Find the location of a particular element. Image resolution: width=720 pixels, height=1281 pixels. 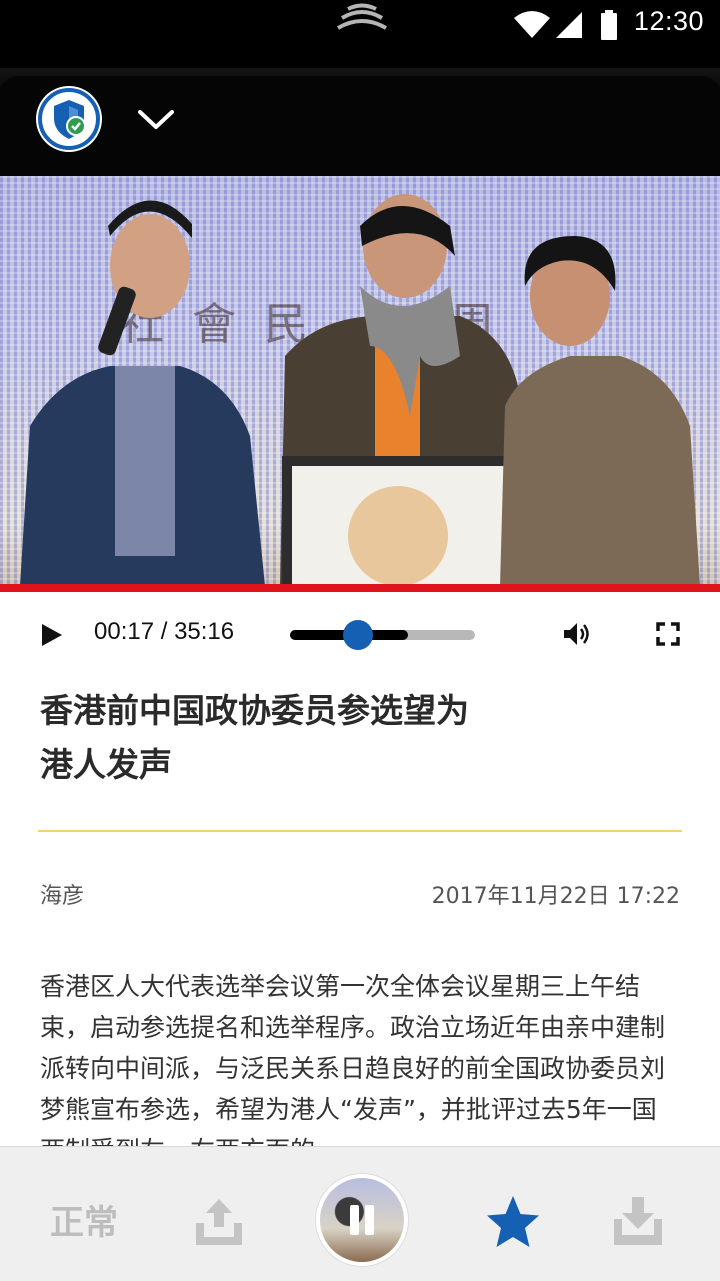

signal-icon is located at coordinates (569, 25).